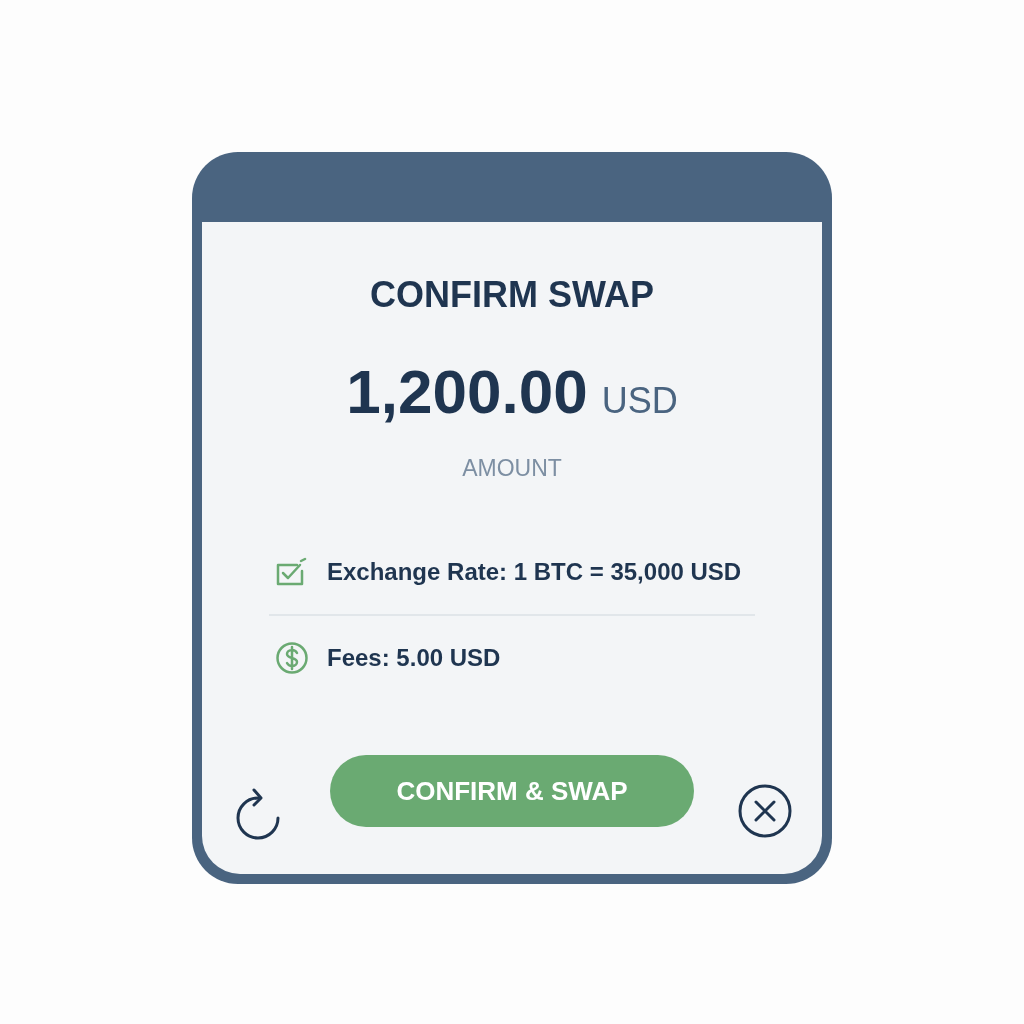  Describe the element at coordinates (292, 572) in the screenshot. I see `checkbox-icon` at that location.